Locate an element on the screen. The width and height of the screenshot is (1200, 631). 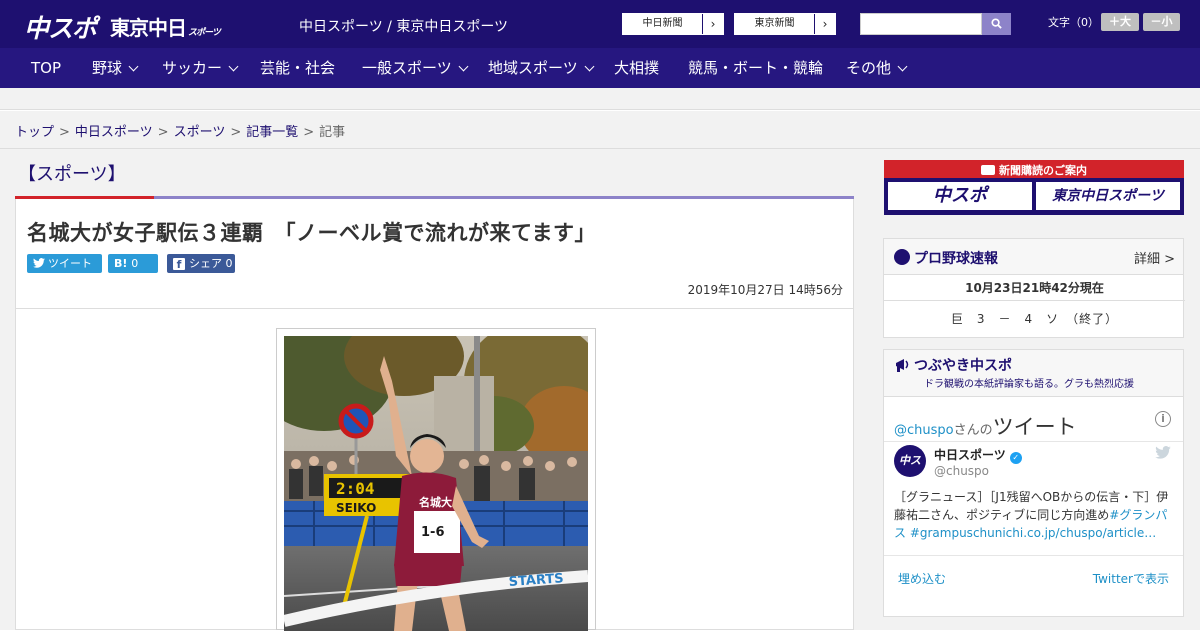
tweet-button: ツイート is located at coordinates (64, 263).